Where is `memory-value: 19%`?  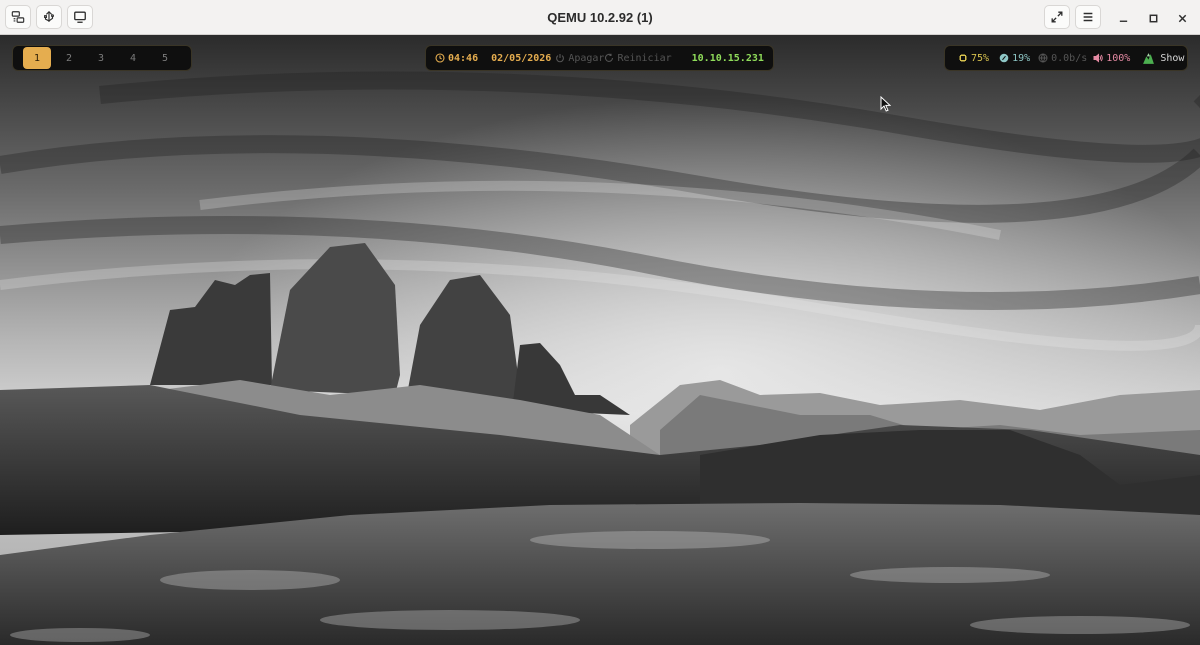
memory-value: 19% is located at coordinates (1021, 58).